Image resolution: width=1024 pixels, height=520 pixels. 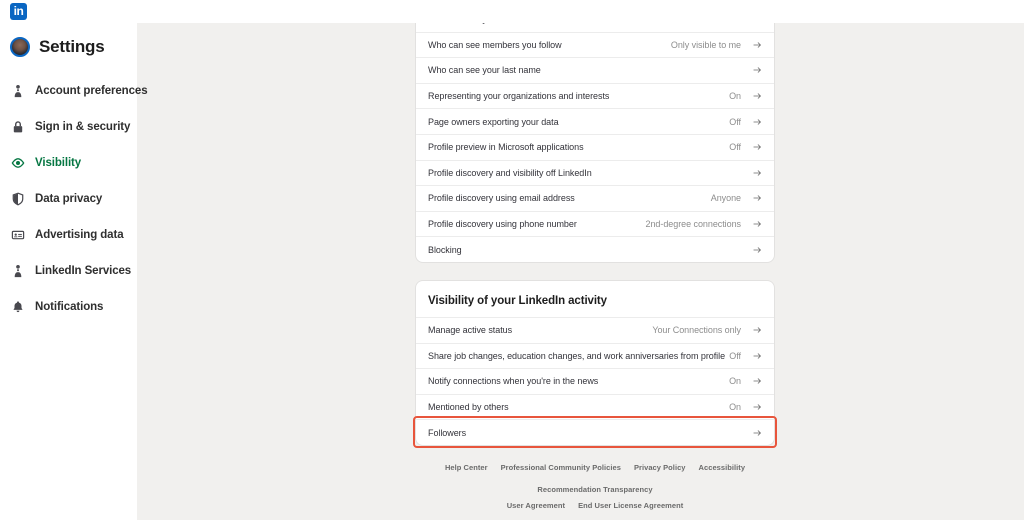 I want to click on setting-label: Mentioned by others, so click(x=468, y=407).